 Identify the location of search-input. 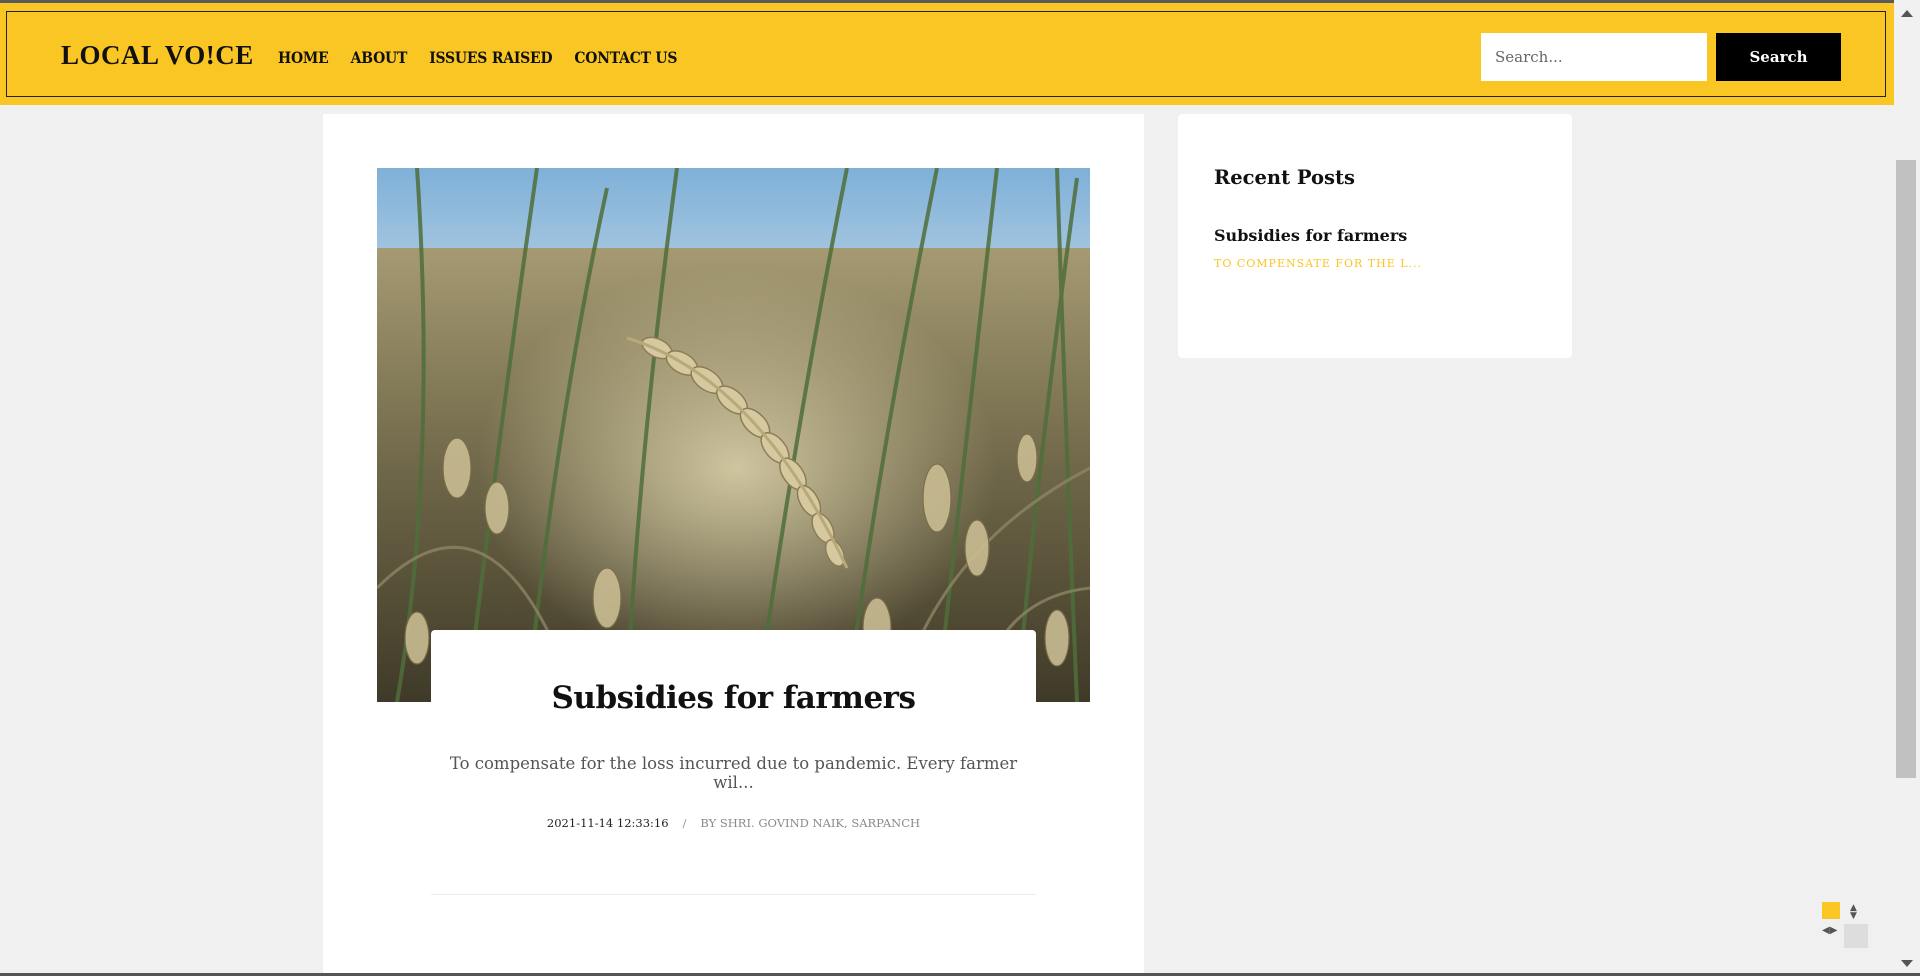
(1594, 57).